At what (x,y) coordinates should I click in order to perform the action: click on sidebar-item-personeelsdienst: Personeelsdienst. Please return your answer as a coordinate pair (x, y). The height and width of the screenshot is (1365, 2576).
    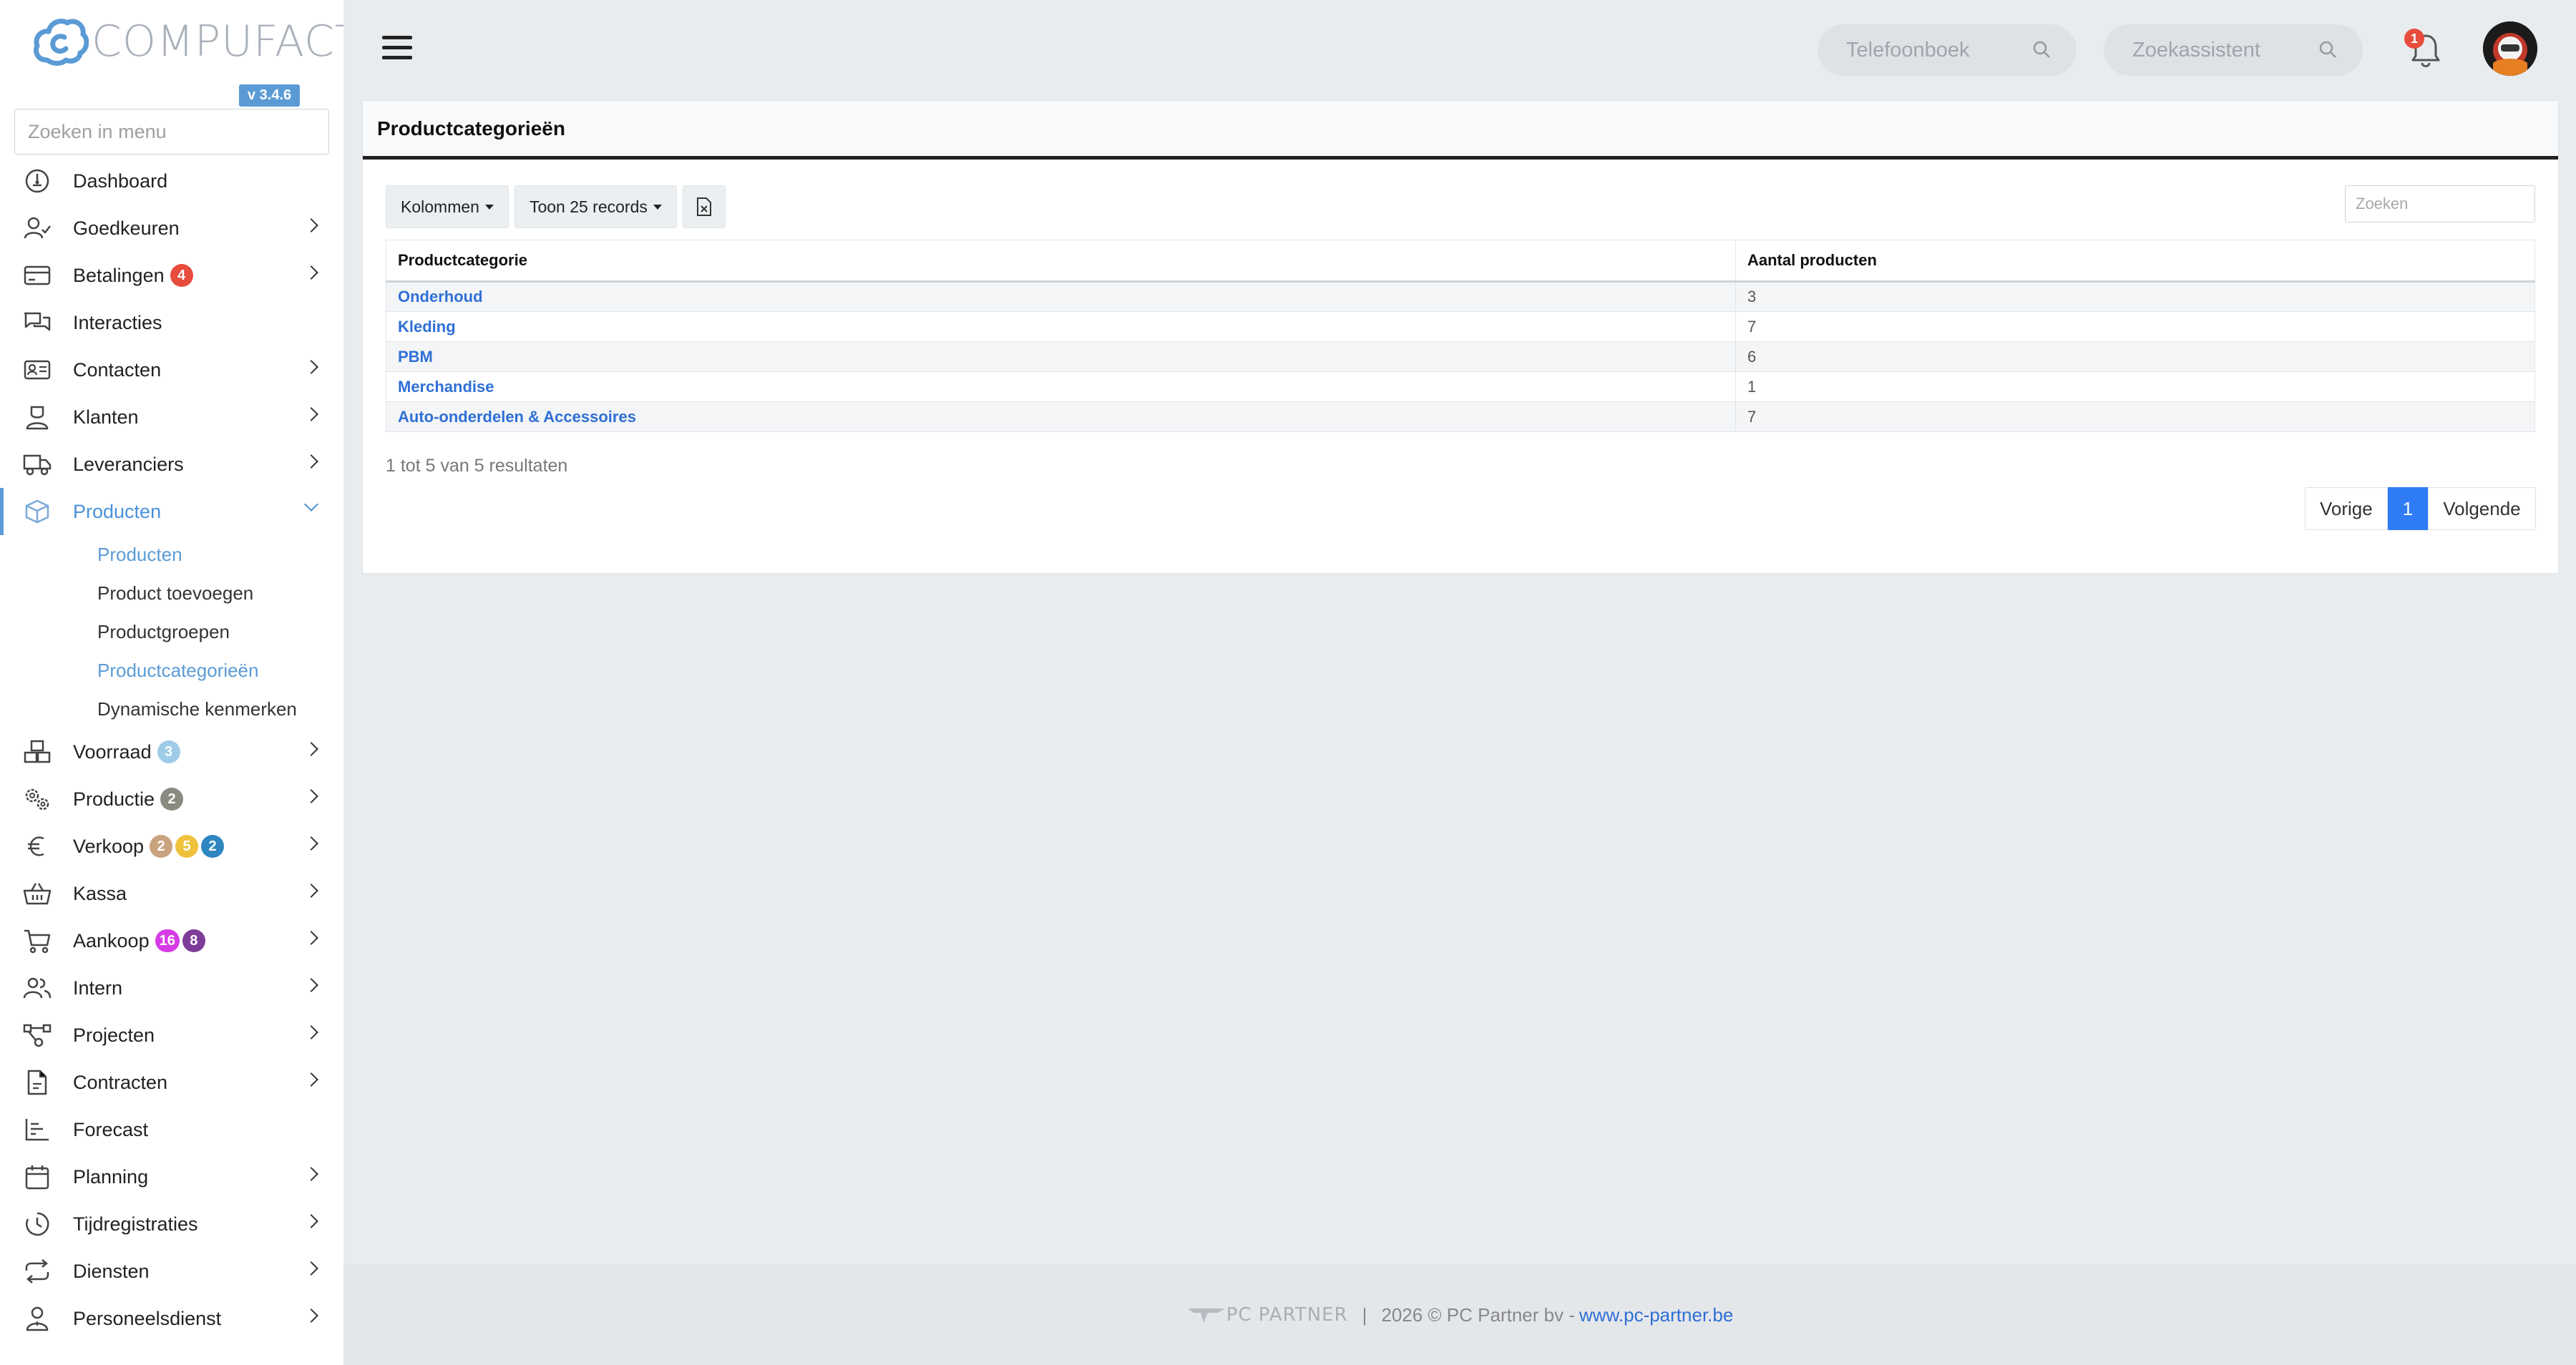
    Looking at the image, I should click on (171, 1318).